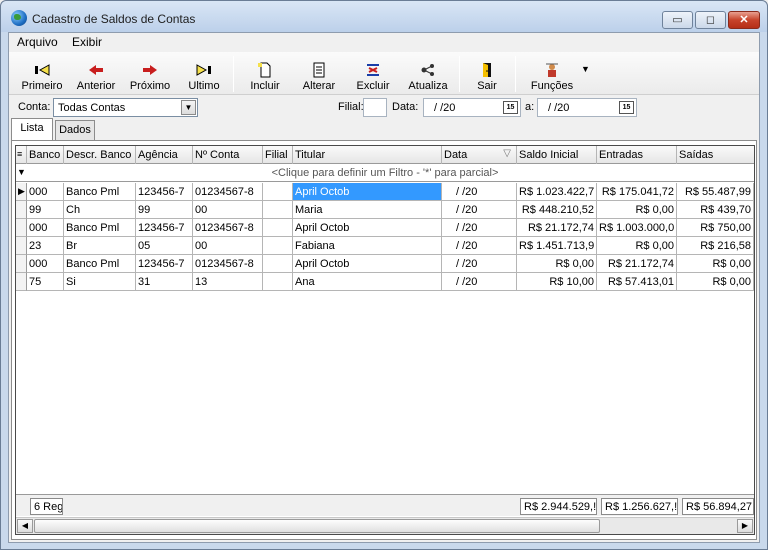 This screenshot has height=550, width=768. What do you see at coordinates (319, 73) in the screenshot?
I see `alterar-button: Alterar` at bounding box center [319, 73].